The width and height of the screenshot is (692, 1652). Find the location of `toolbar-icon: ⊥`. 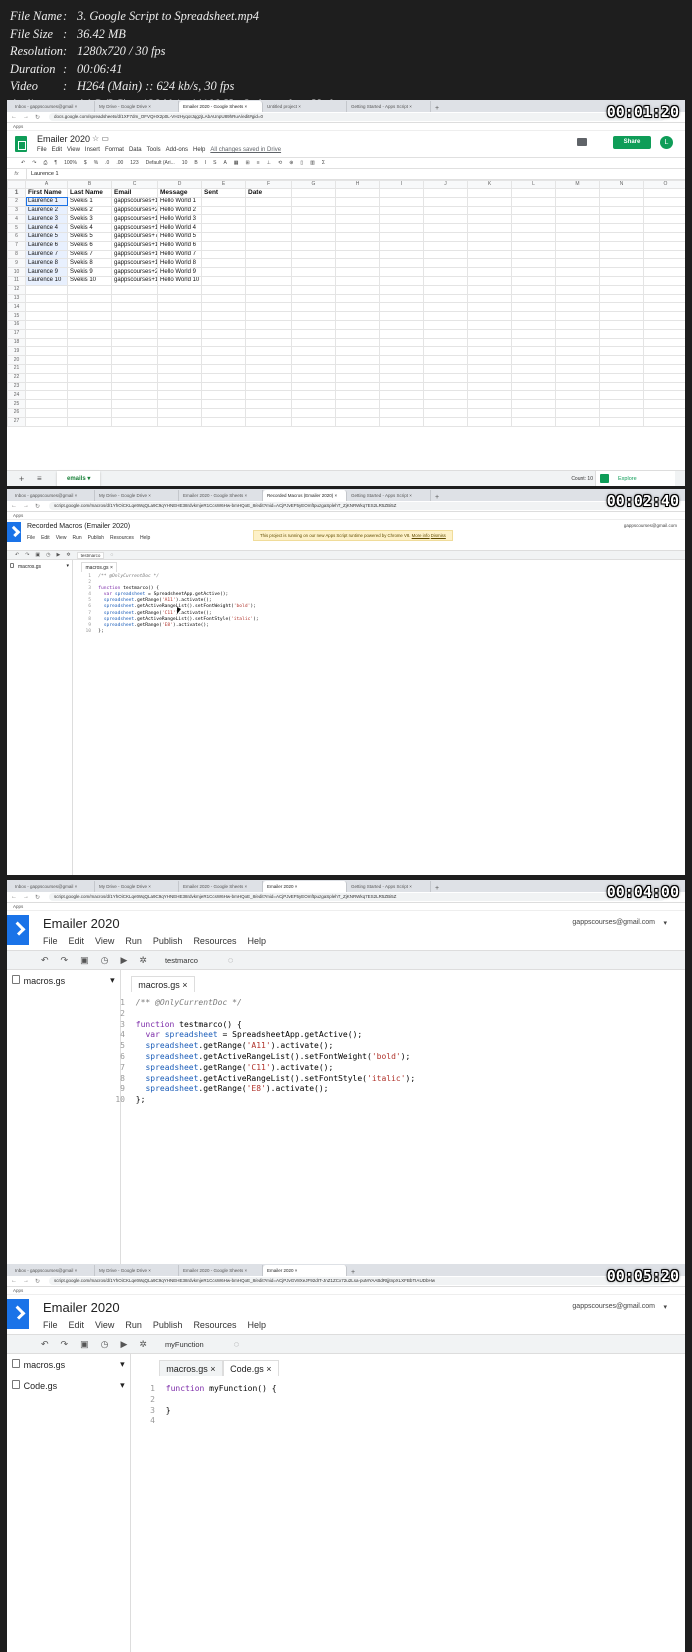

toolbar-icon: ⊥ is located at coordinates (269, 163).